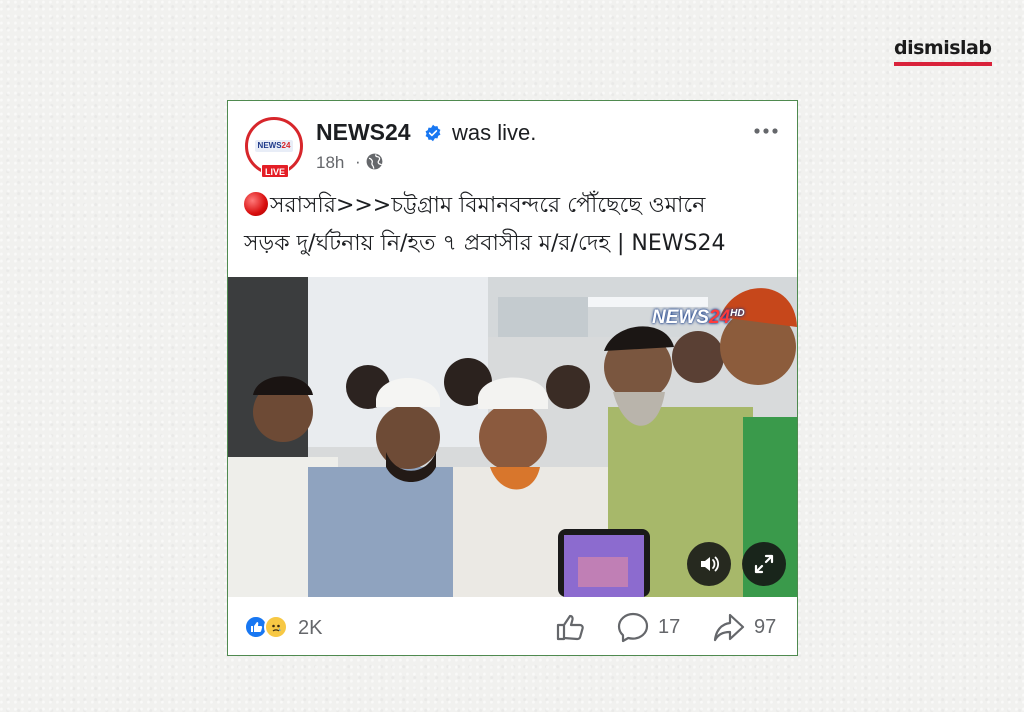 This screenshot has height=712, width=1024. I want to click on expand-icon, so click(764, 564).